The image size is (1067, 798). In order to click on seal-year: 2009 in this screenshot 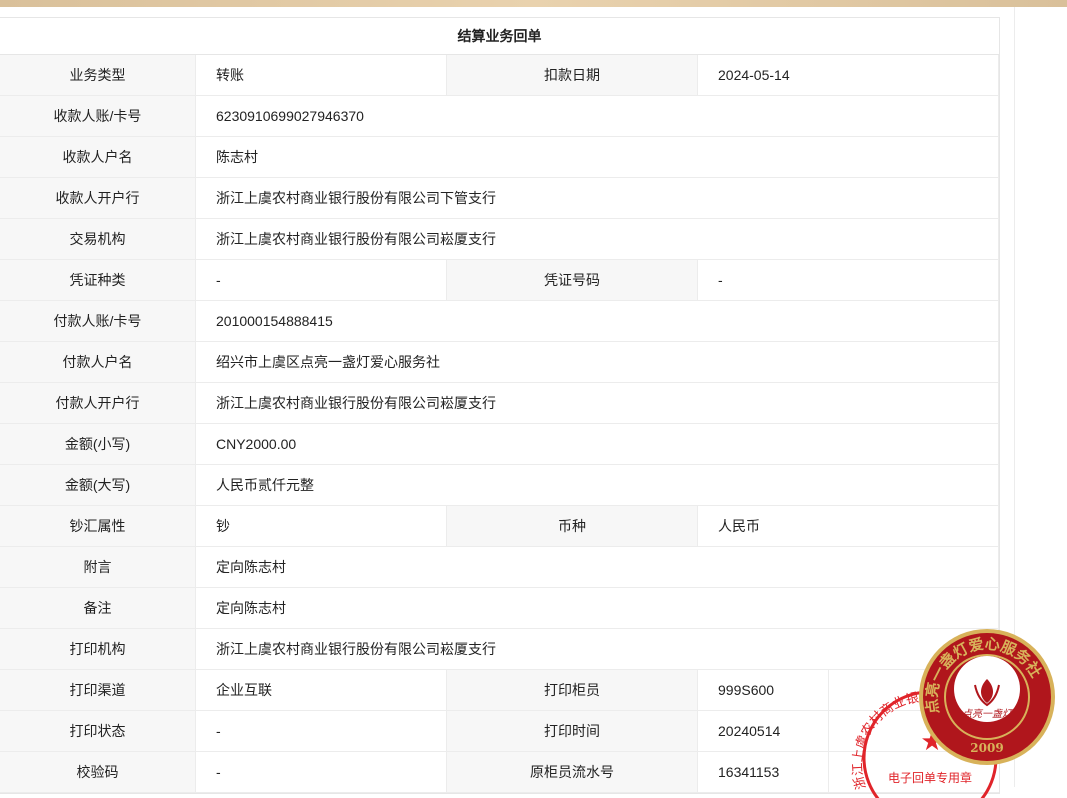, I will do `click(986, 748)`.